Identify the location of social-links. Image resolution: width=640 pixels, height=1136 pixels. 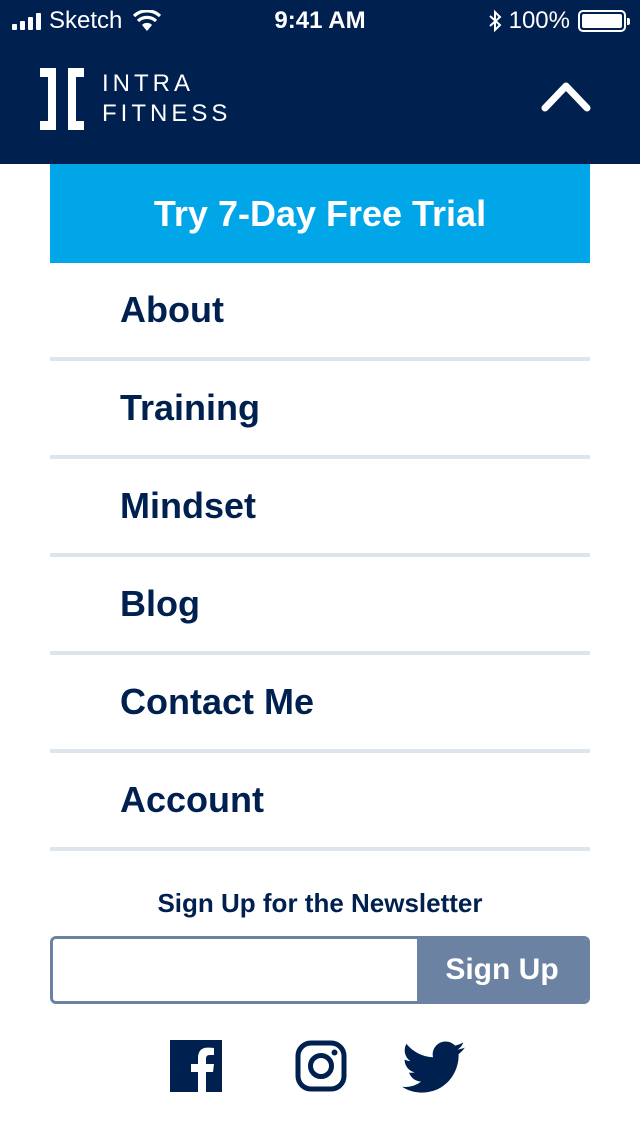
(320, 1068).